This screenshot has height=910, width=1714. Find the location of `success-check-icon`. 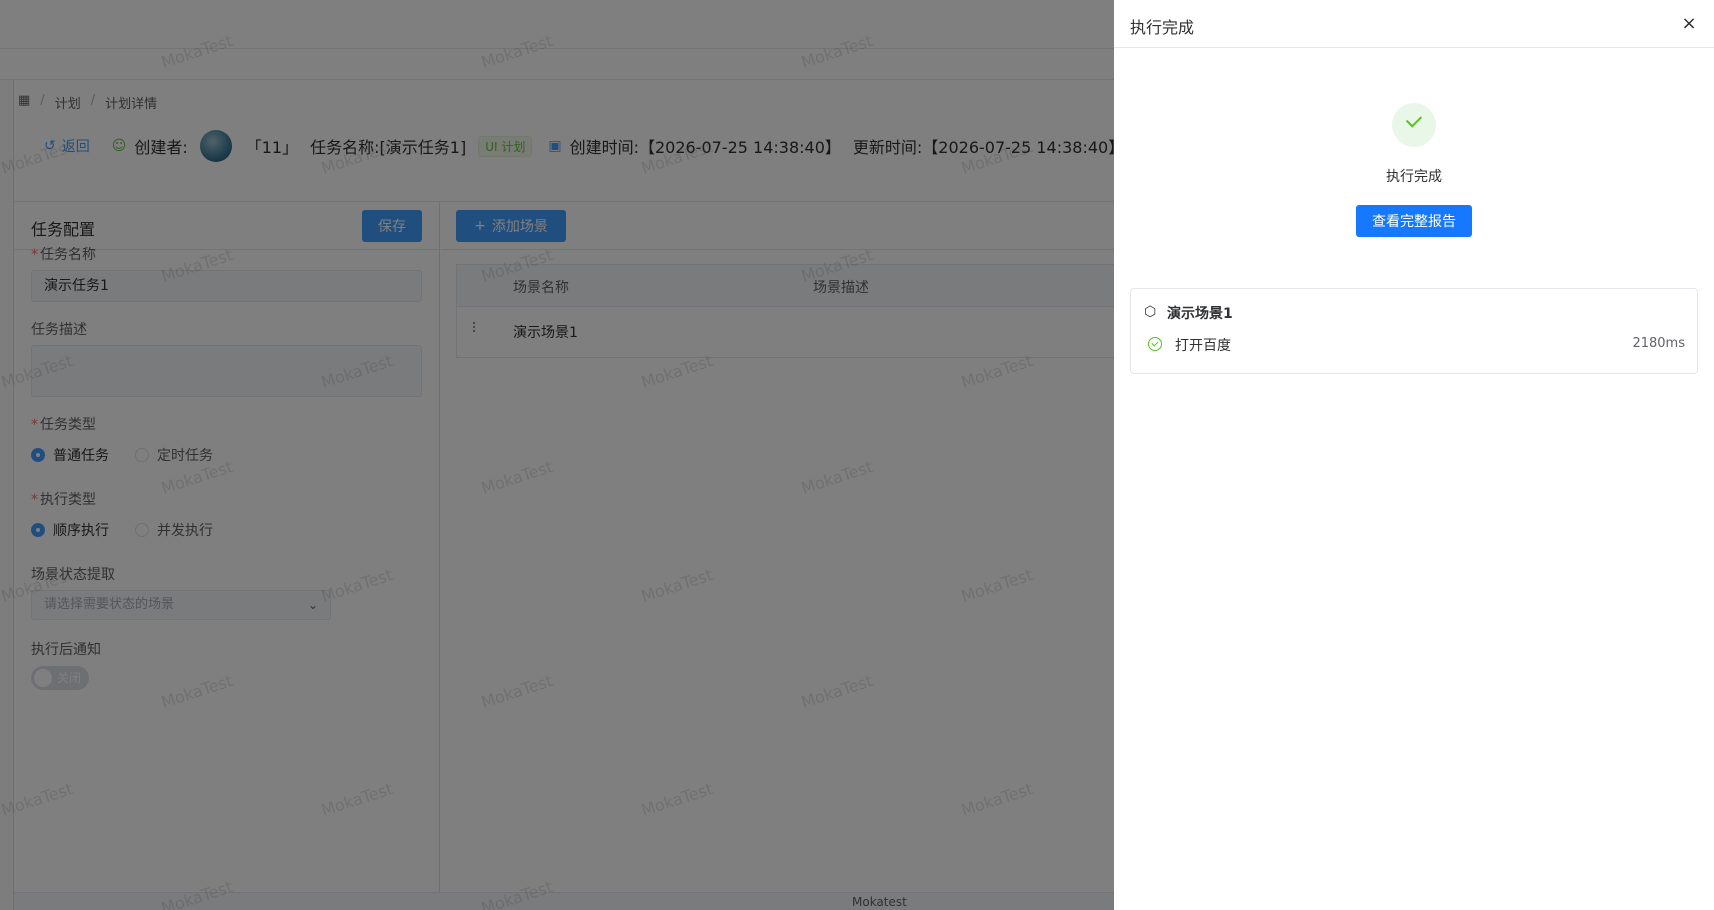

success-check-icon is located at coordinates (1414, 125).